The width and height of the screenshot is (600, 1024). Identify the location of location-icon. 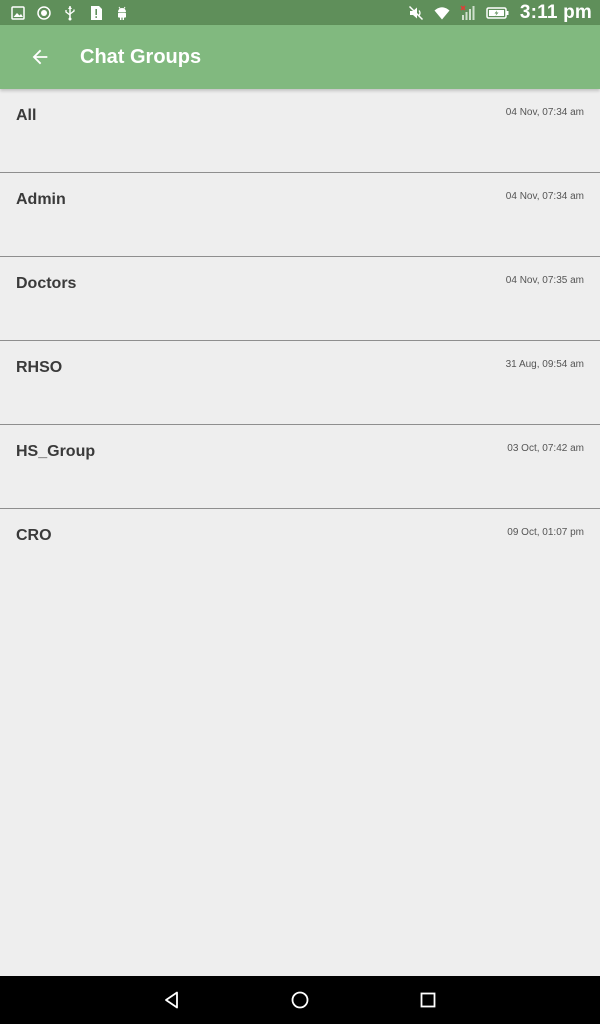
(44, 13).